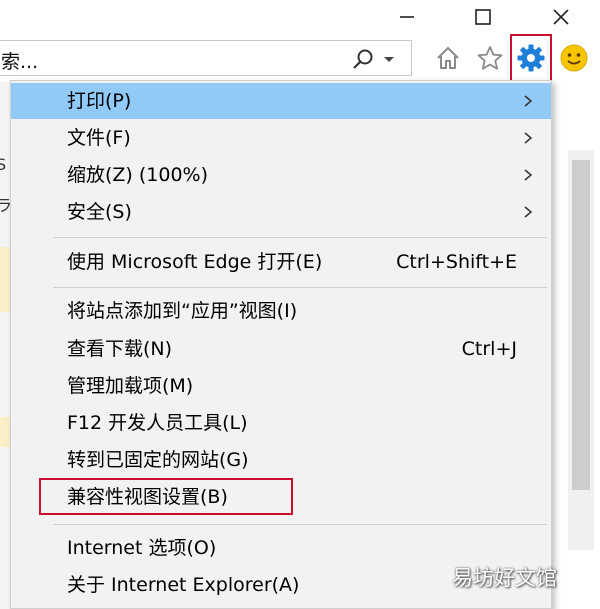 Image resolution: width=600 pixels, height=609 pixels. Describe the element at coordinates (281, 175) in the screenshot. I see `menu-item-zoom: 缩放(Z) (100%)` at that location.